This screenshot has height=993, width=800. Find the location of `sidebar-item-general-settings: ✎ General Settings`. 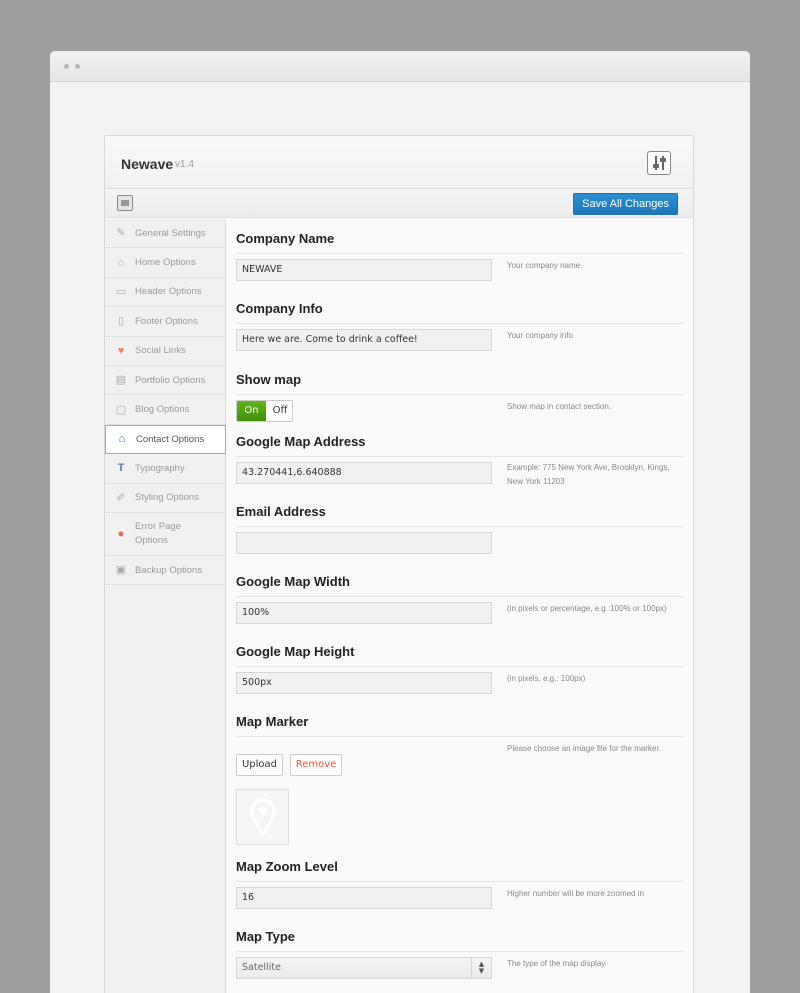

sidebar-item-general-settings: ✎ General Settings is located at coordinates (165, 234).